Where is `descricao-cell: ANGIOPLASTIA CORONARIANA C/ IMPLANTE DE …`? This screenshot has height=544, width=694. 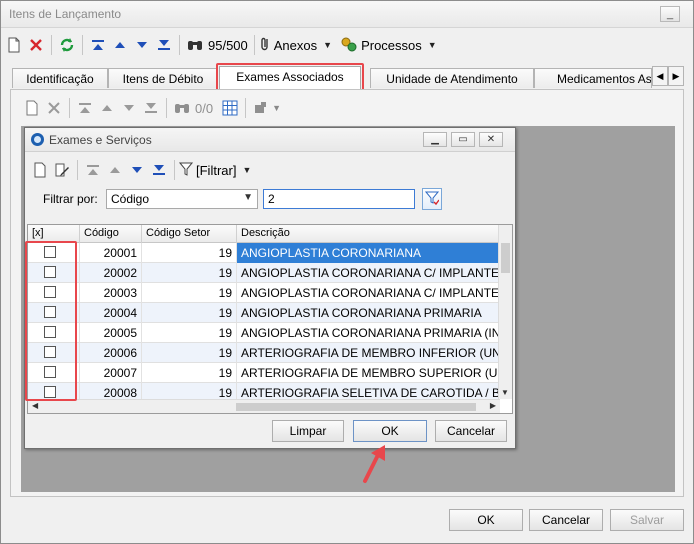
descricao-cell: ANGIOPLASTIA CORONARIANA C/ IMPLANTE DE … is located at coordinates (368, 273).